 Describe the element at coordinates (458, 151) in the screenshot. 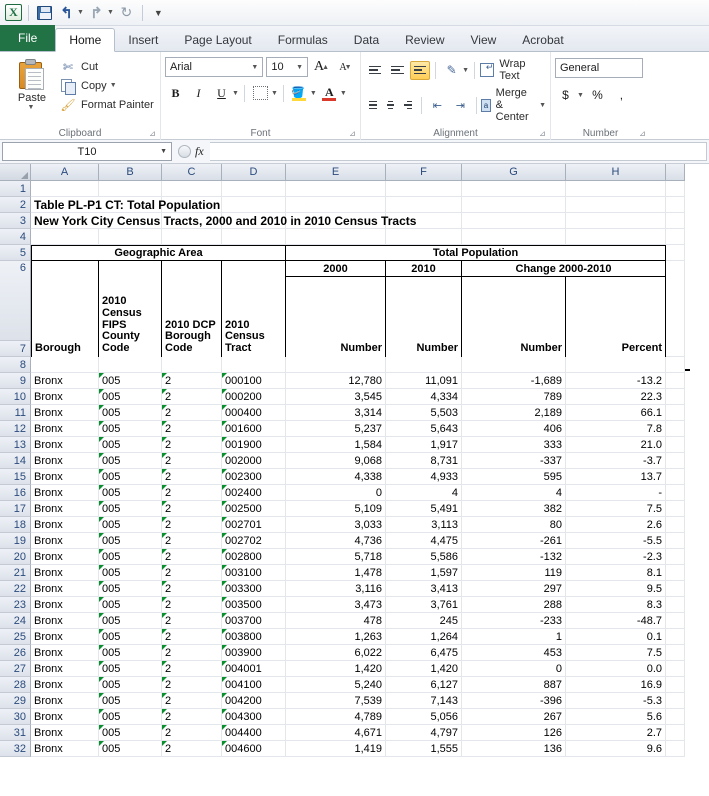

I see `formula-input` at that location.